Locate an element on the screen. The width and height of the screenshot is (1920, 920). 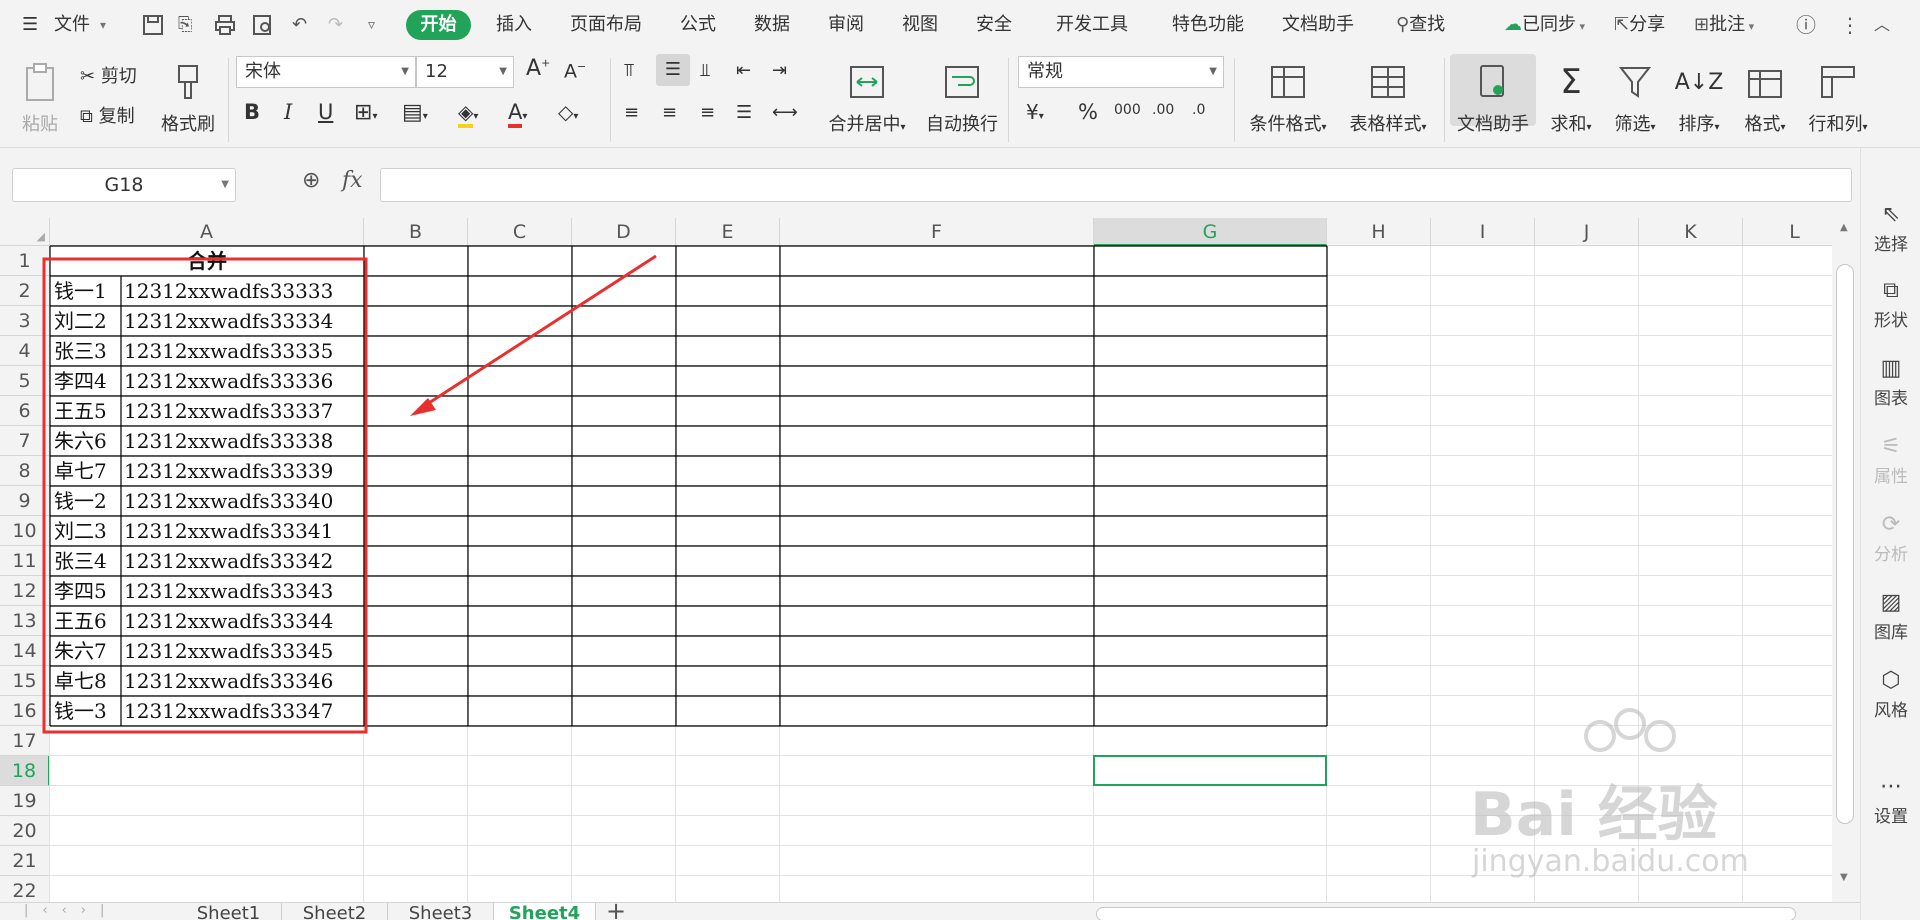
decimal-decrease-button: .0 is located at coordinates (1198, 110).